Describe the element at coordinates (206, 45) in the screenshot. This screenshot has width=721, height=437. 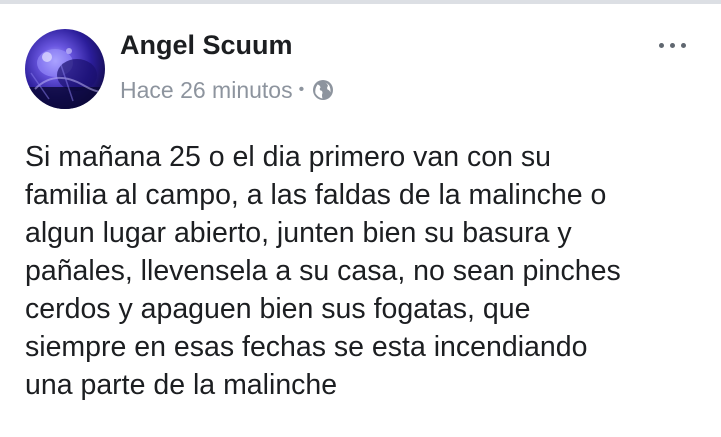
I see `author-name: Angel Scuum` at that location.